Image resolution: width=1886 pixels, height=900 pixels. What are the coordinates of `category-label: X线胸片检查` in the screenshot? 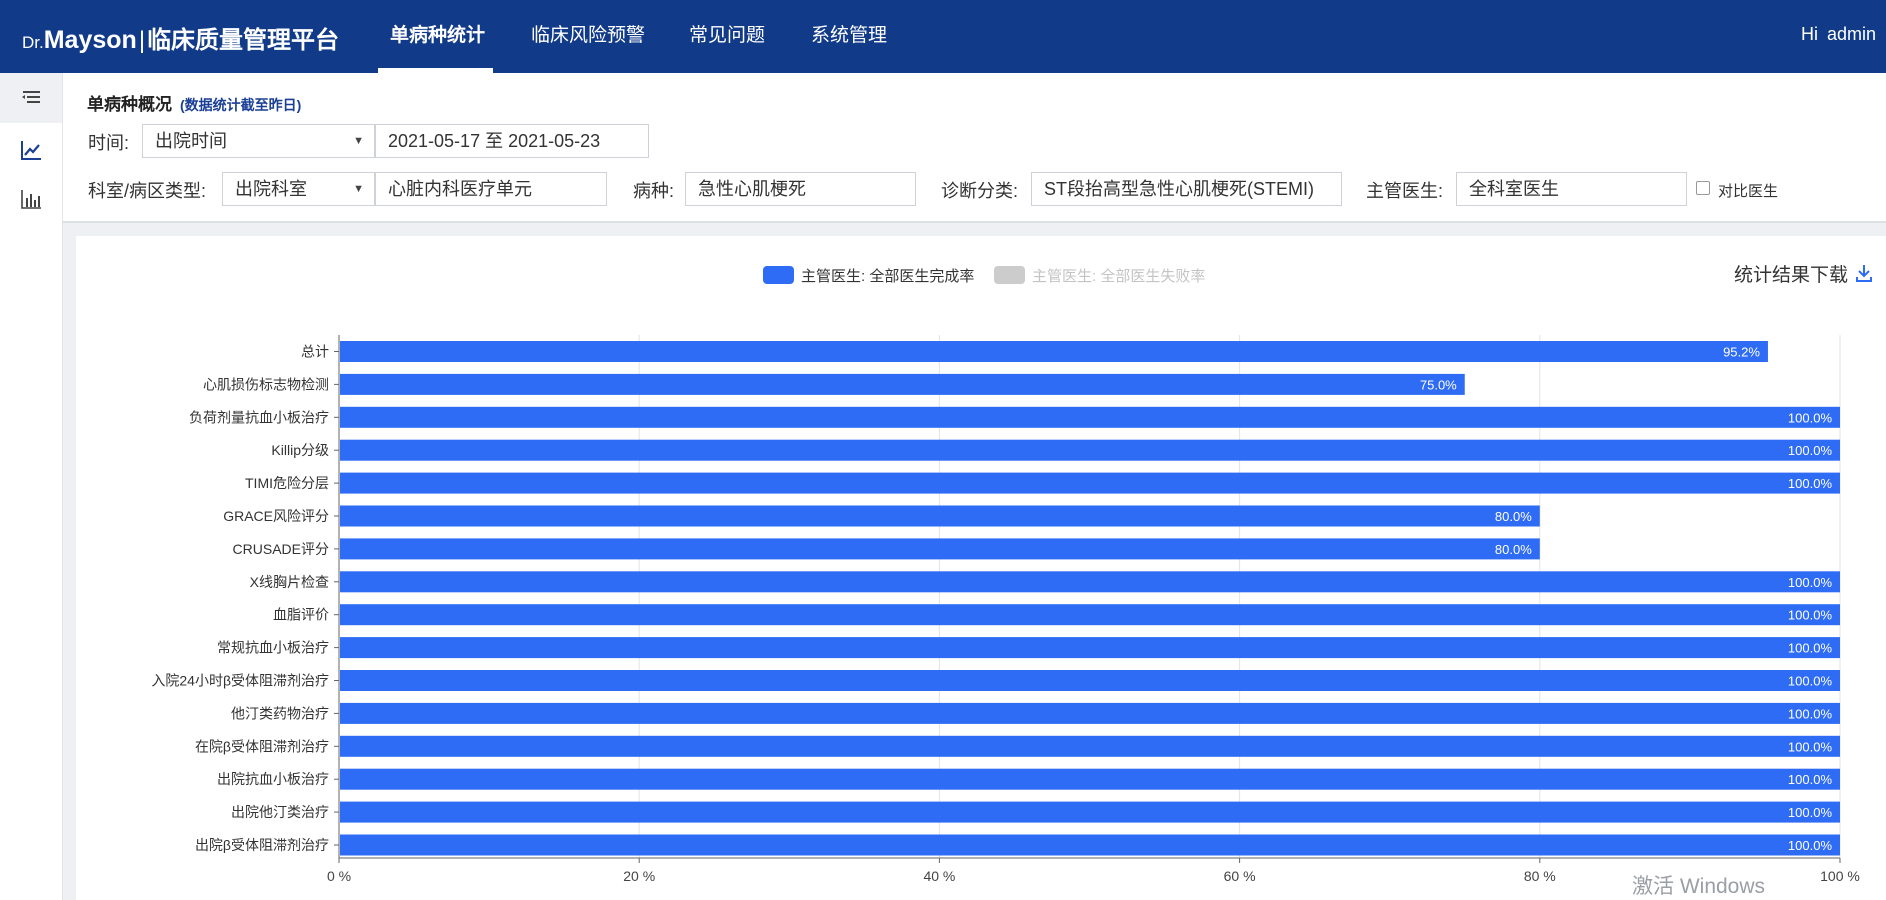 It's located at (289, 582).